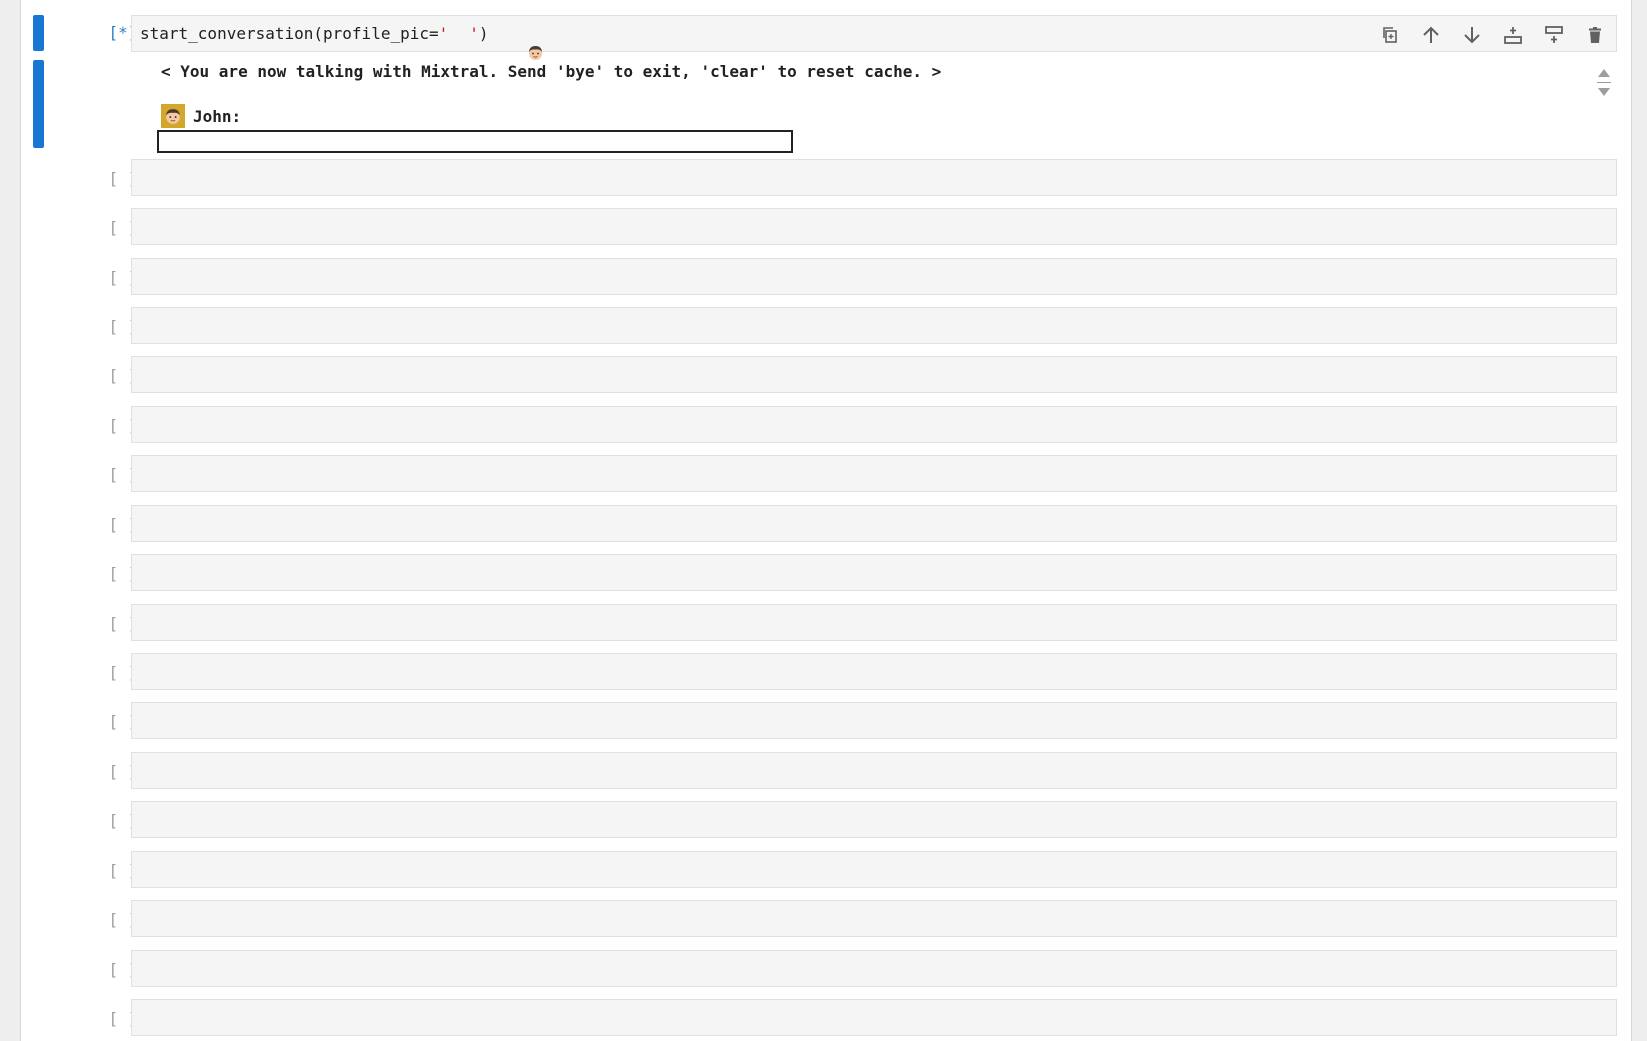  Describe the element at coordinates (874, 37) in the screenshot. I see `code-cell-input: start_conversation(profile_pic= ' ')` at that location.